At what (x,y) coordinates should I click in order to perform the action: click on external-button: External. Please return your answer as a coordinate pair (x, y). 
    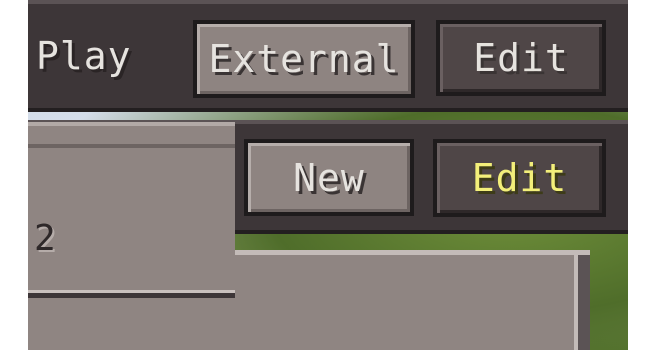
    Looking at the image, I should click on (304, 59).